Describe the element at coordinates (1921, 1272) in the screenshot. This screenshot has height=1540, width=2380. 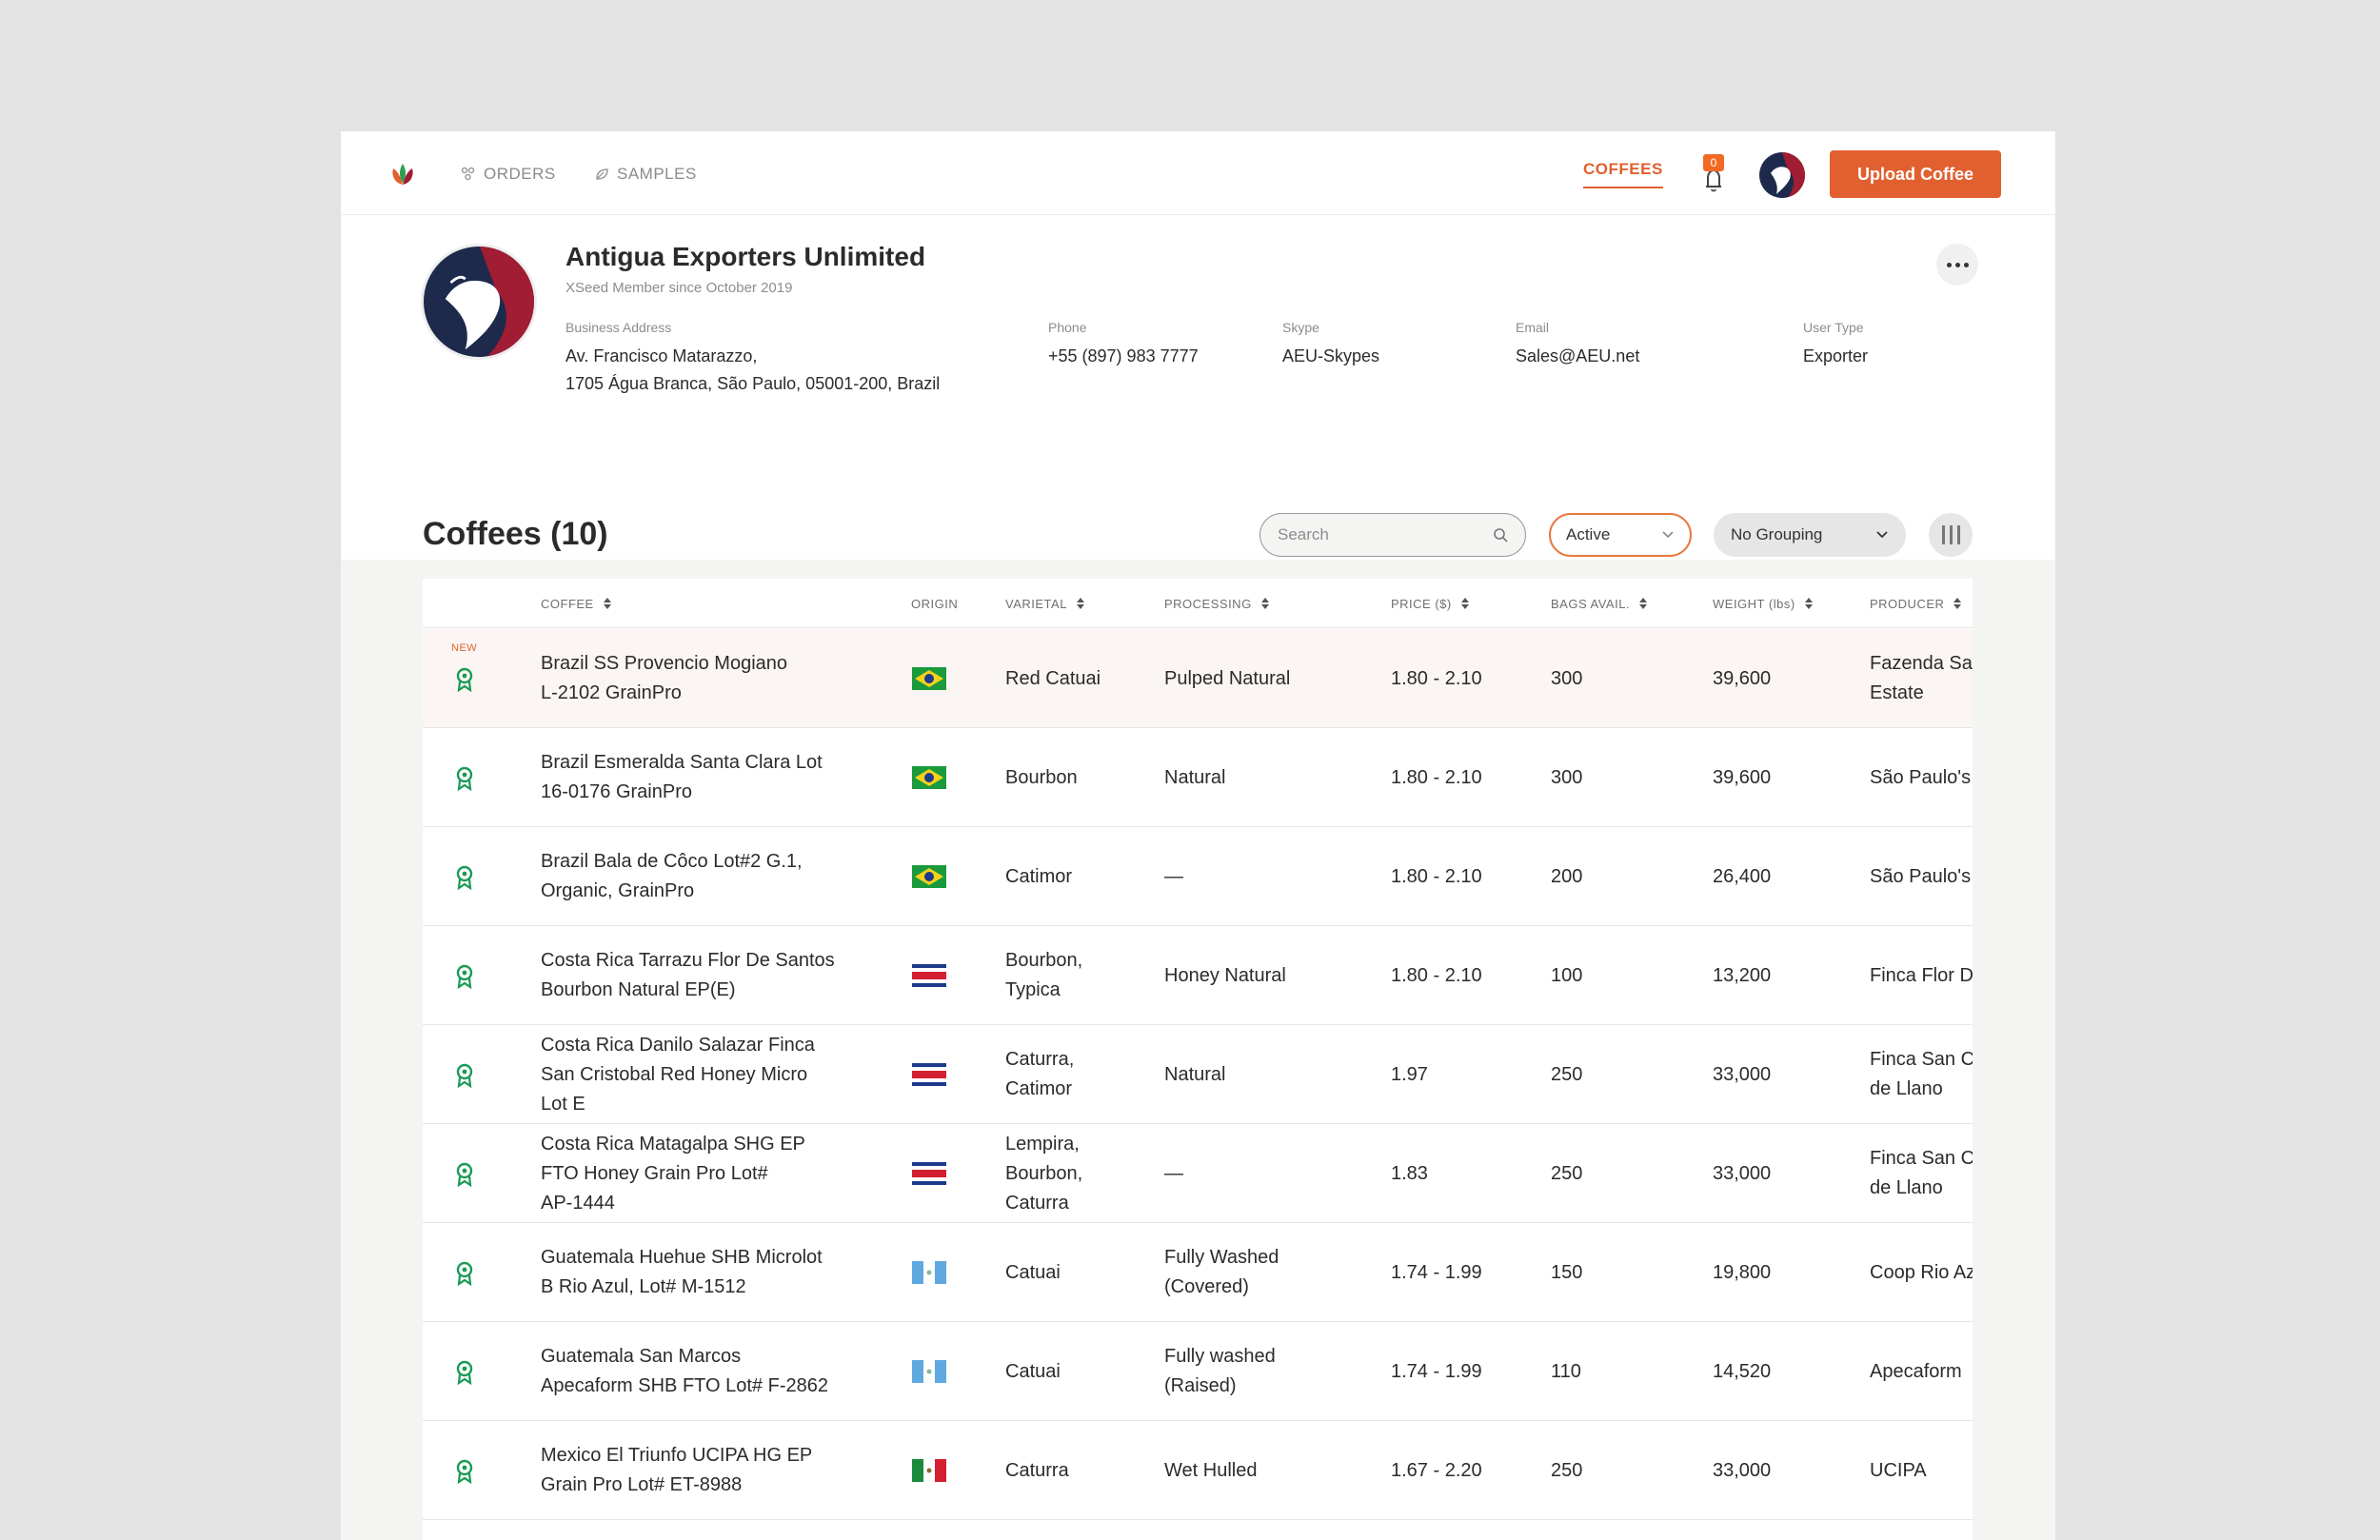
I see `cell-producer-line: Coop Rio Az` at that location.